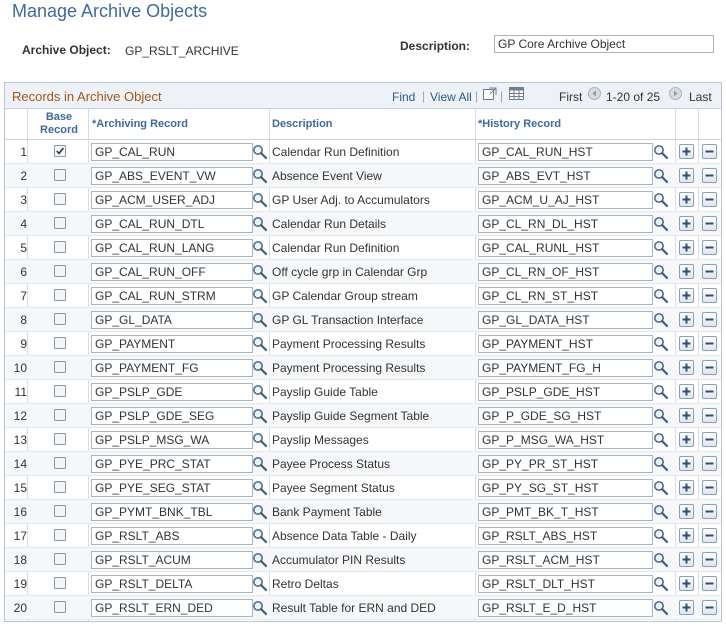 The width and height of the screenshot is (726, 626). What do you see at coordinates (565, 176) in the screenshot?
I see `history-record-input: GP_ABS_EVT_HST` at bounding box center [565, 176].